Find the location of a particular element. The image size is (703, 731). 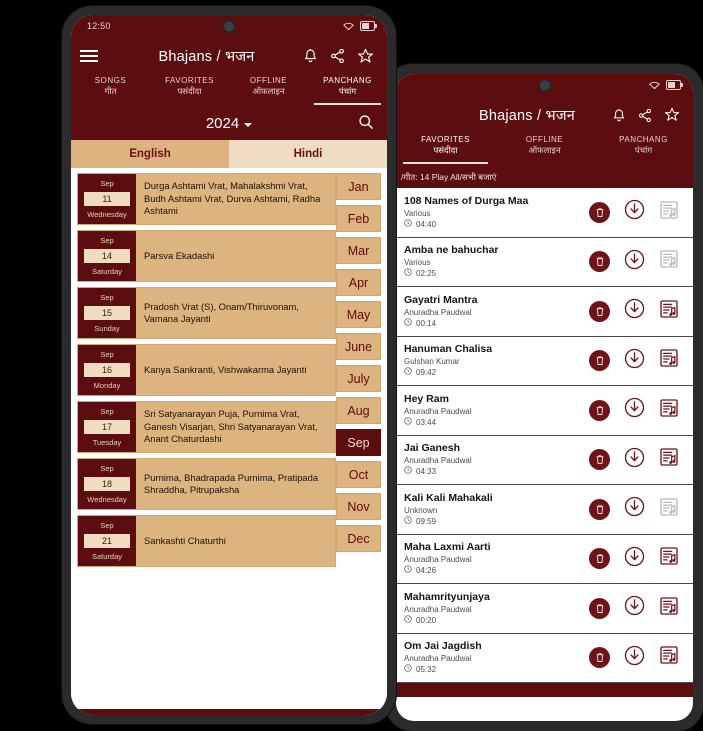

month-button-may: May is located at coordinates (358, 314).